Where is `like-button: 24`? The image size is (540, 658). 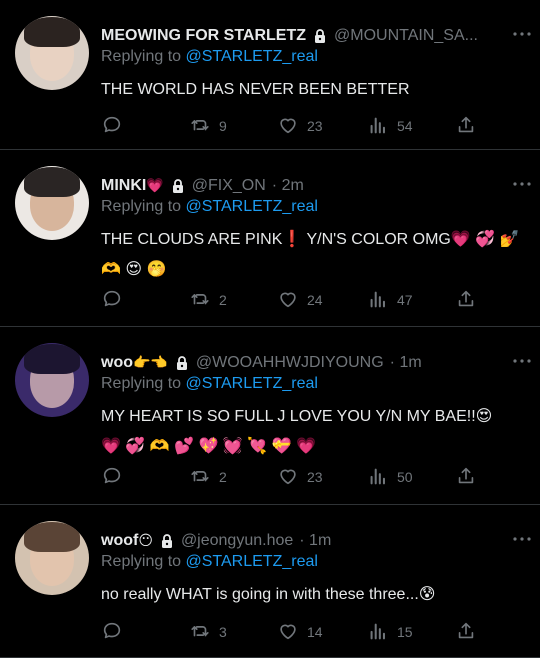
like-button: 24 is located at coordinates (300, 300).